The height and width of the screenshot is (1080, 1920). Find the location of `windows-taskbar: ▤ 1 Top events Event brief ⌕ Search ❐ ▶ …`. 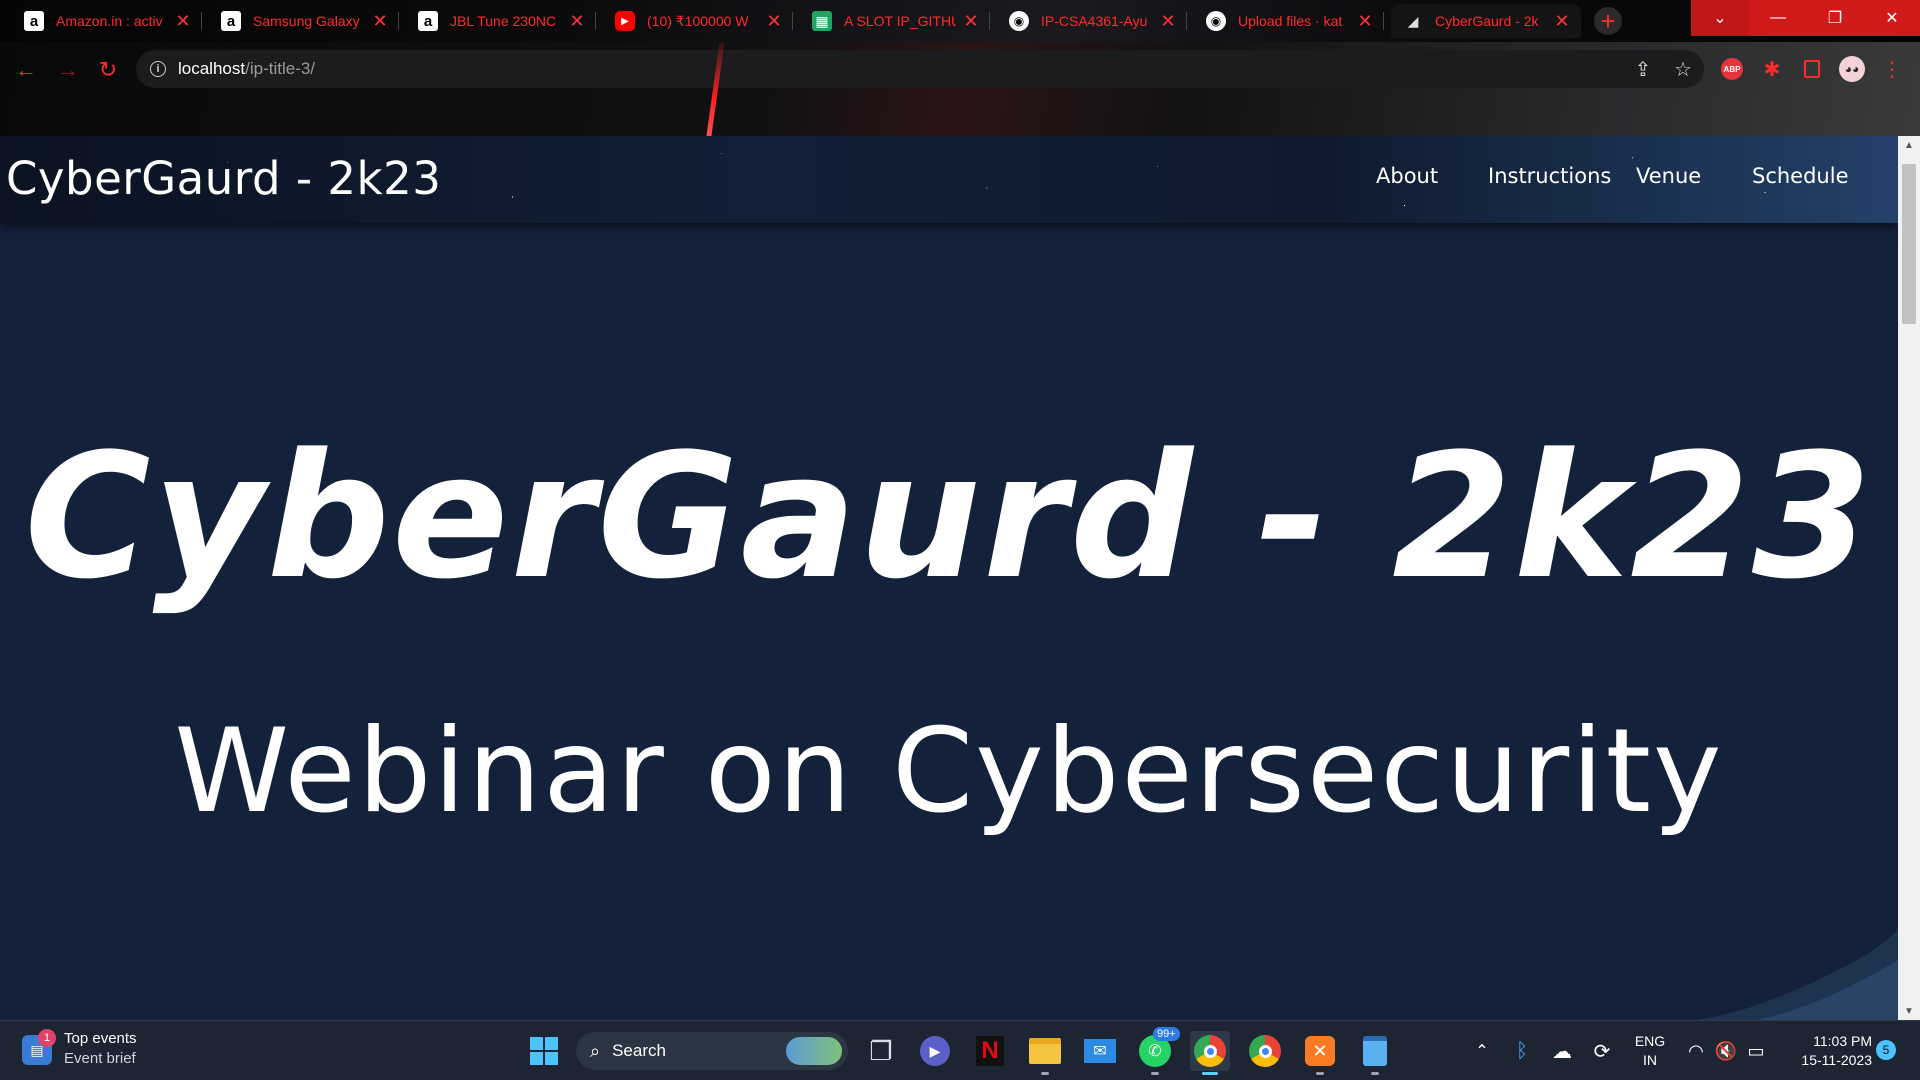

windows-taskbar: ▤ 1 Top events Event brief ⌕ Search ❐ ▶ … is located at coordinates (960, 1050).